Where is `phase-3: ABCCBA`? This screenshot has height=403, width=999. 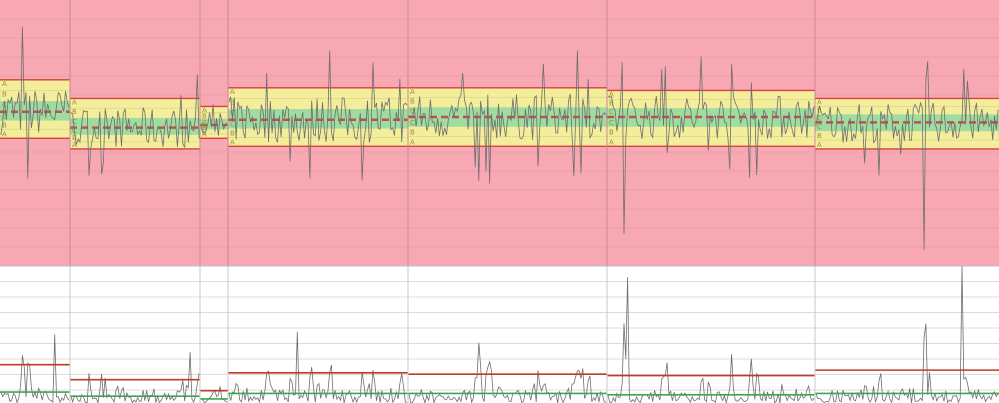 phase-3: ABCCBA is located at coordinates (214, 122).